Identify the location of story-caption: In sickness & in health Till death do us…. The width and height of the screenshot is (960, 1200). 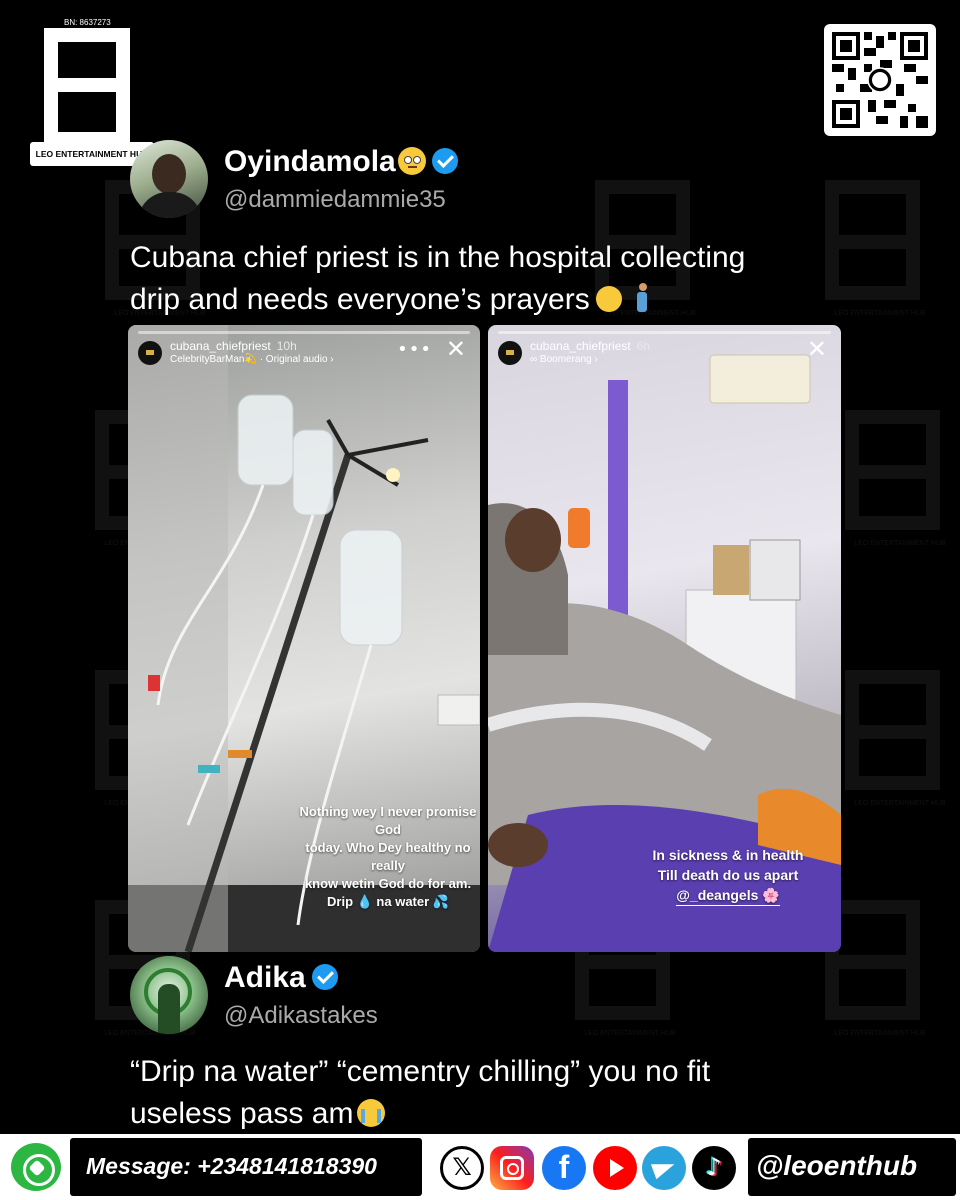
(728, 875).